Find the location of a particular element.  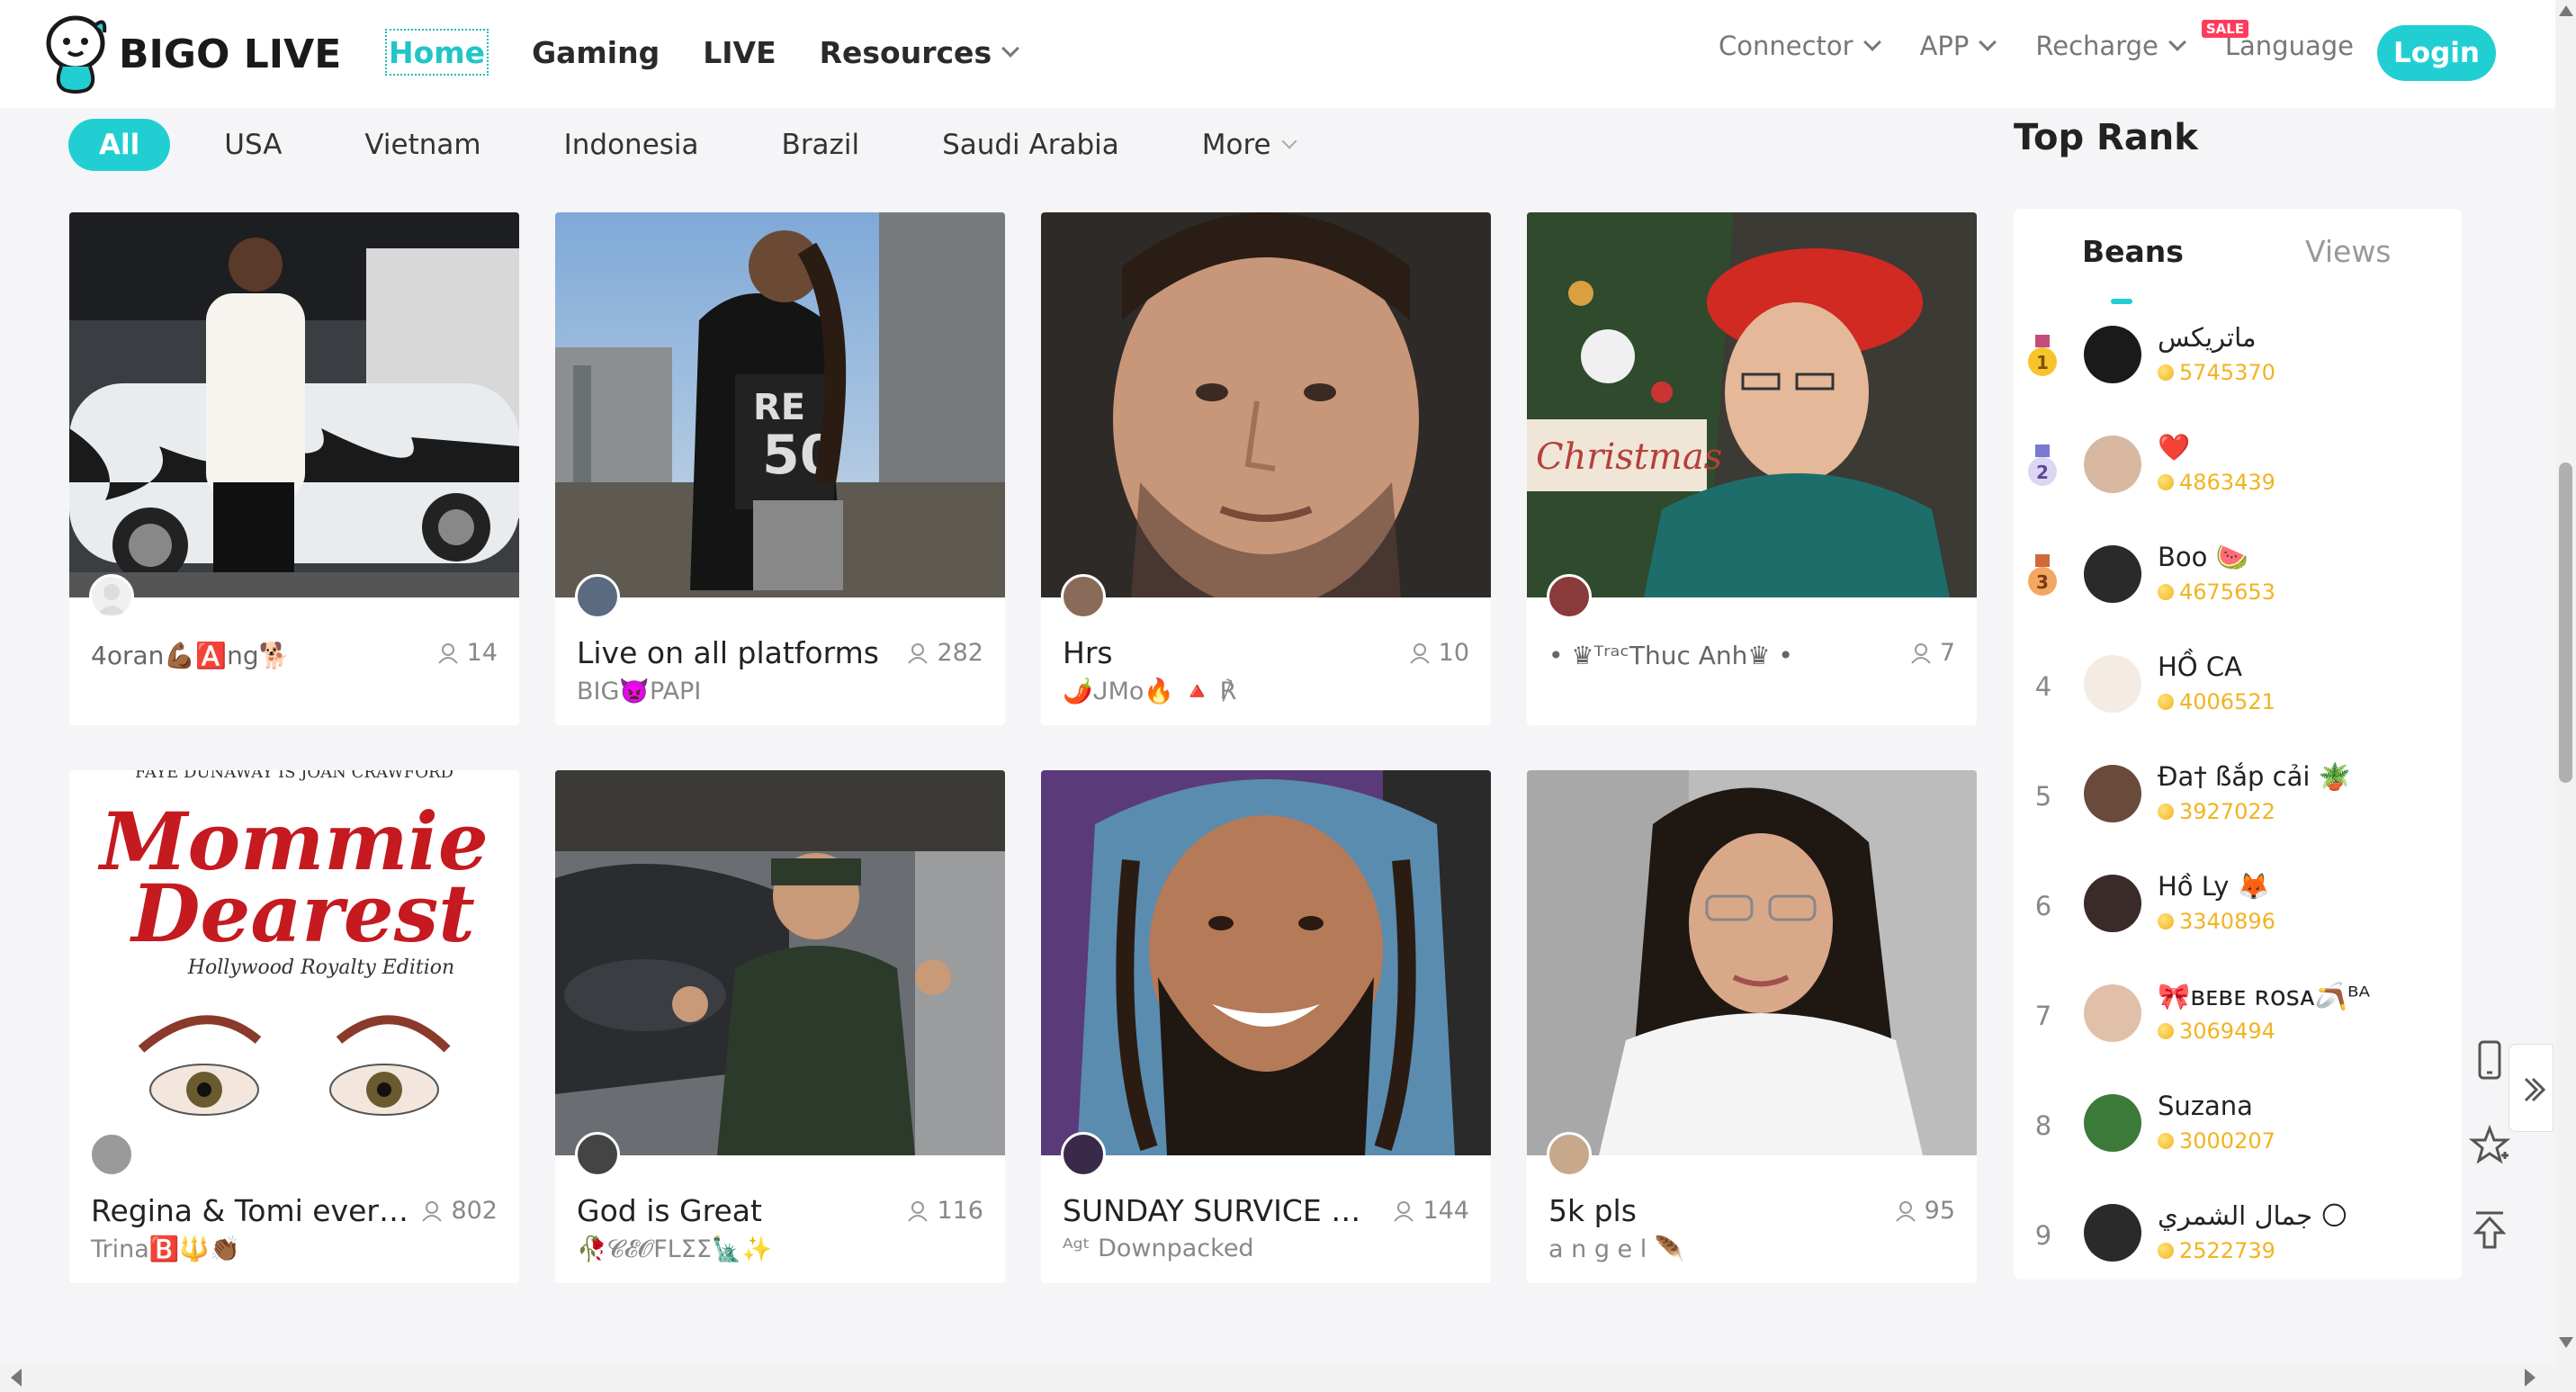

viewer-count-value: 14 is located at coordinates (482, 653).